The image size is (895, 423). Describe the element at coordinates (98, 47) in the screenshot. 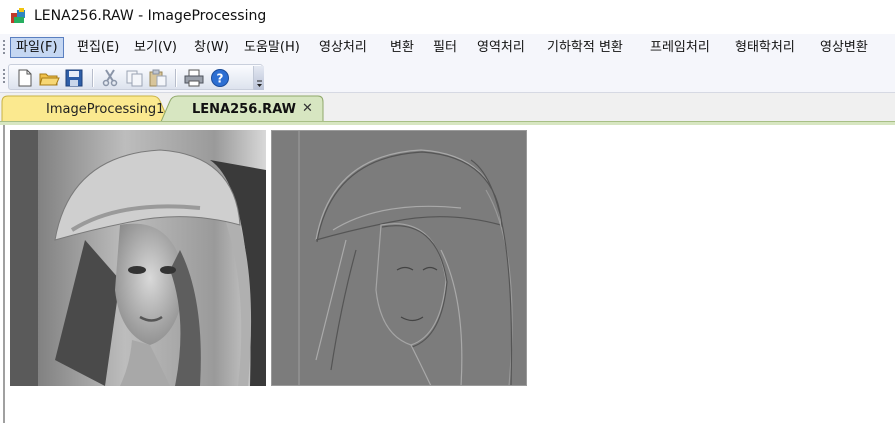

I see `menu-edit: 편집(E)` at that location.